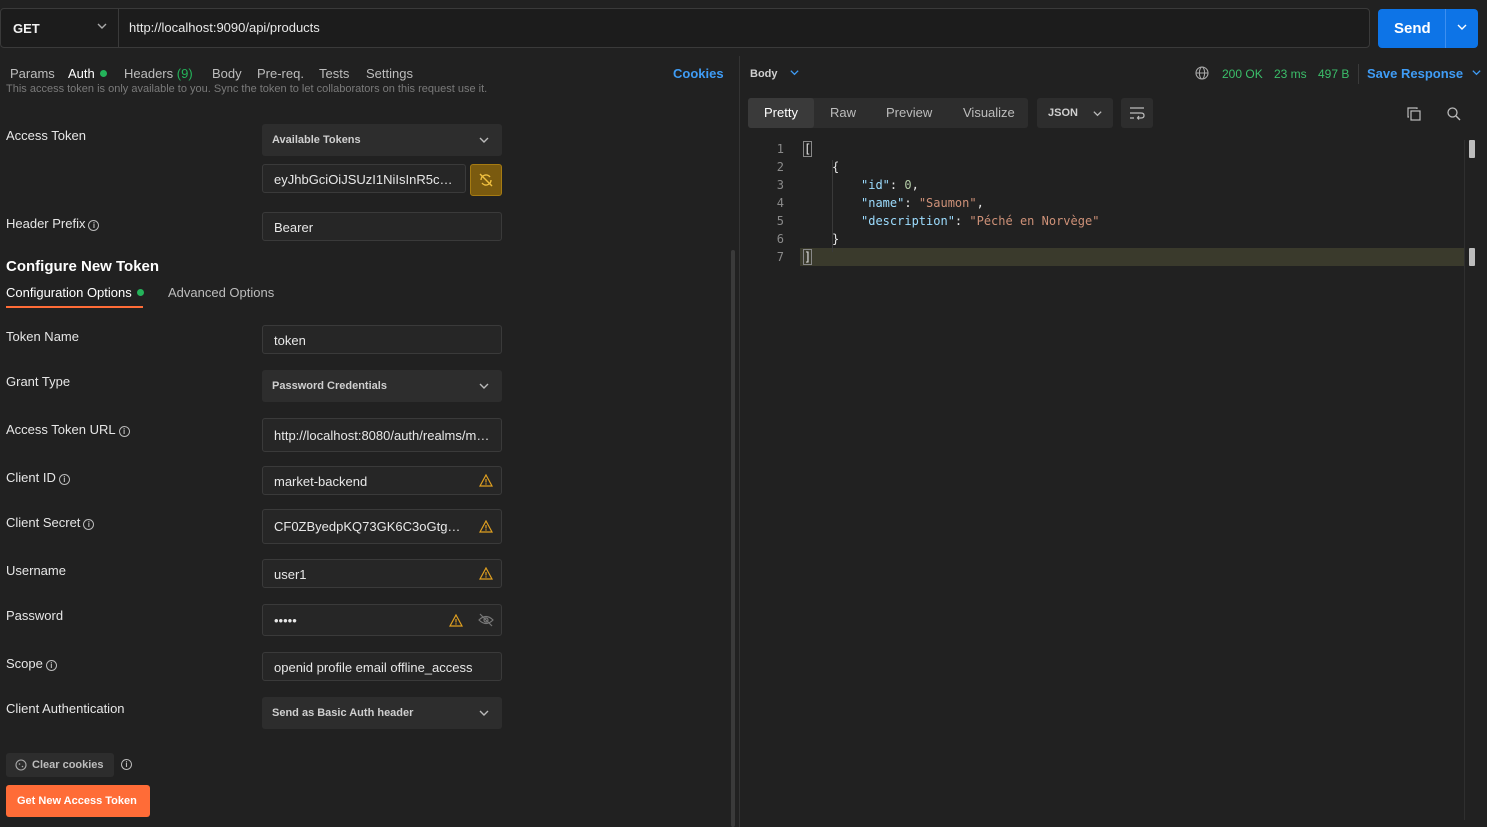 This screenshot has height=827, width=1487. I want to click on token-sync-button, so click(486, 180).